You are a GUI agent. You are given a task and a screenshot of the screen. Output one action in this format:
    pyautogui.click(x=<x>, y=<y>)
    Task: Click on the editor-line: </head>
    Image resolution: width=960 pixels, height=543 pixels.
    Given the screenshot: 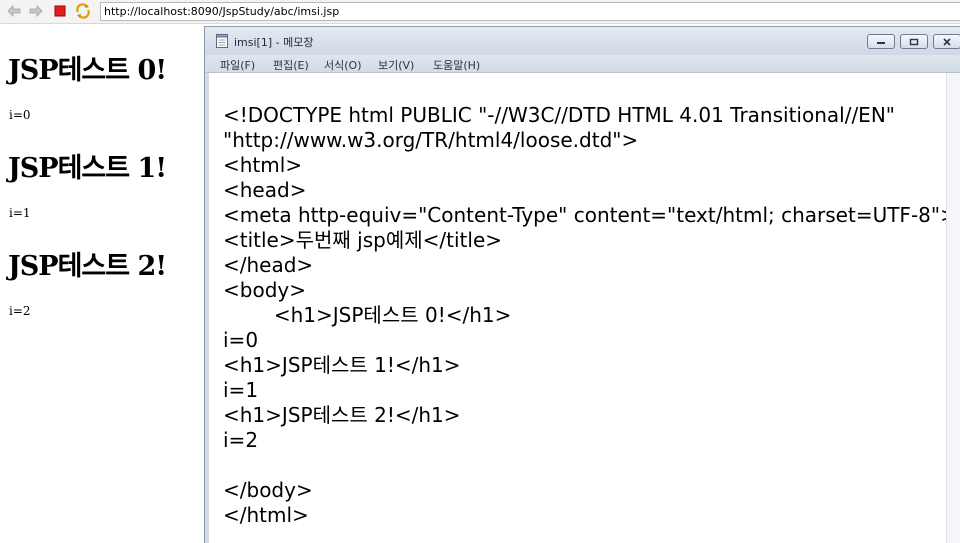 What is the action you would take?
    pyautogui.click(x=268, y=265)
    